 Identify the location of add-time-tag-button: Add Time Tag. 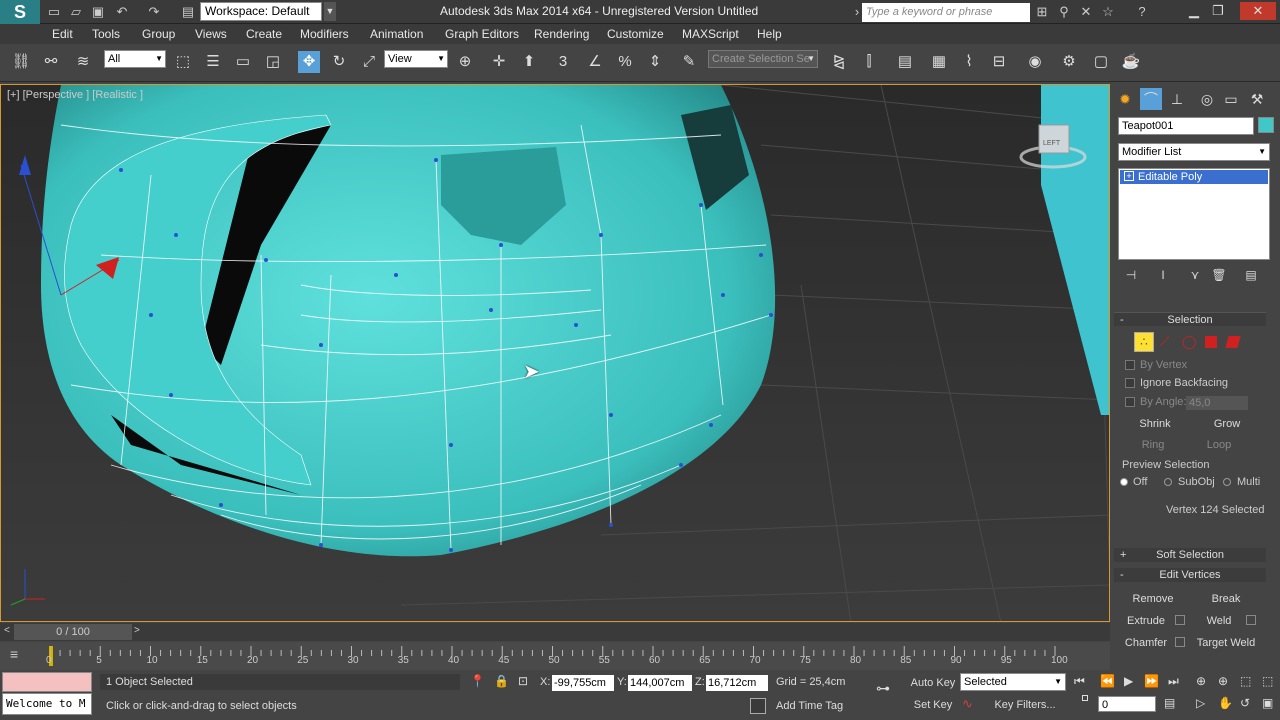
(809, 706).